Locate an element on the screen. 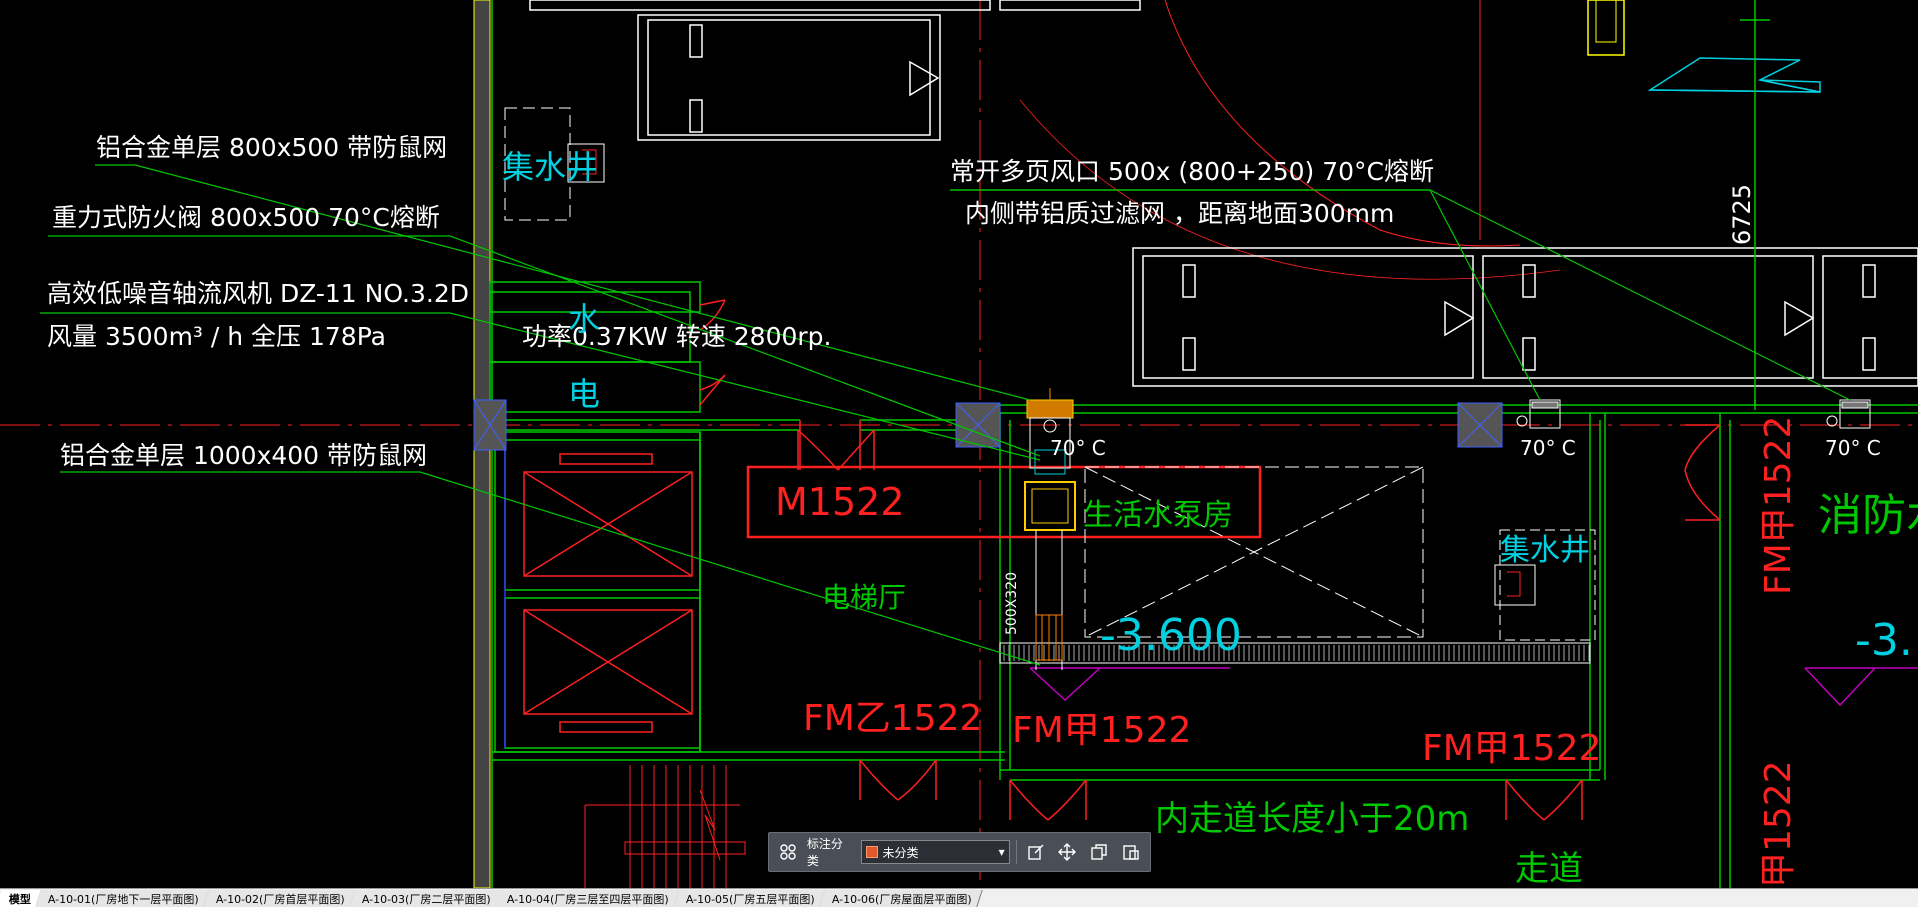 The image size is (1918, 907). tab-layout-4: A-10-04(厂房三层至四层平面图) is located at coordinates (587, 898).